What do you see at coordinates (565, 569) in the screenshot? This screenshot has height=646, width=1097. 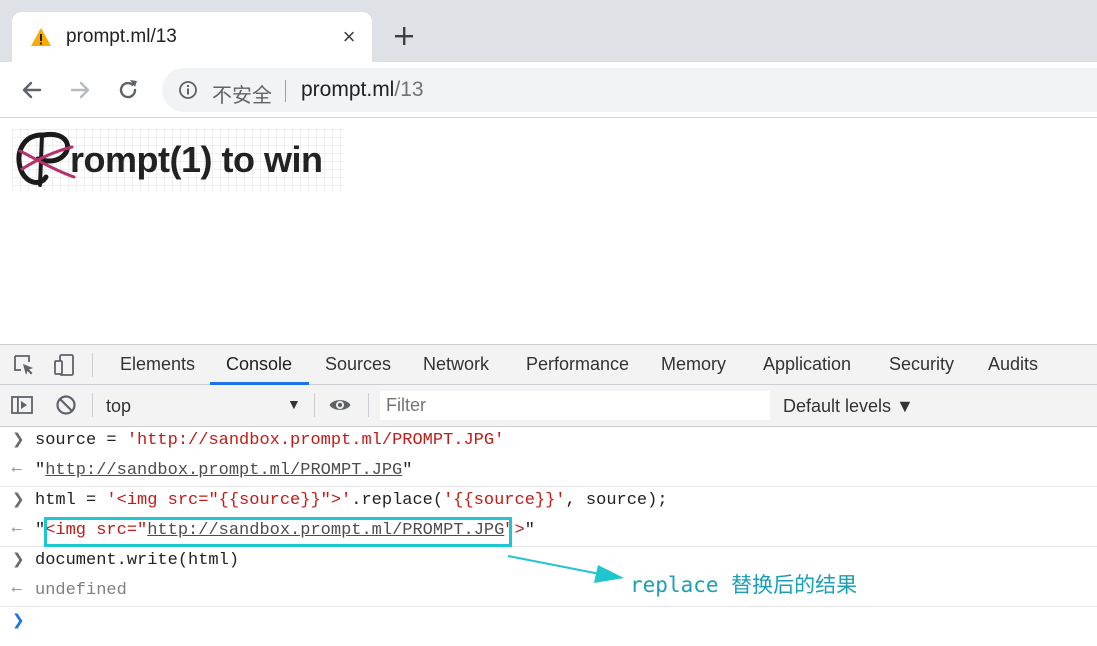 I see `annotation-arrow` at bounding box center [565, 569].